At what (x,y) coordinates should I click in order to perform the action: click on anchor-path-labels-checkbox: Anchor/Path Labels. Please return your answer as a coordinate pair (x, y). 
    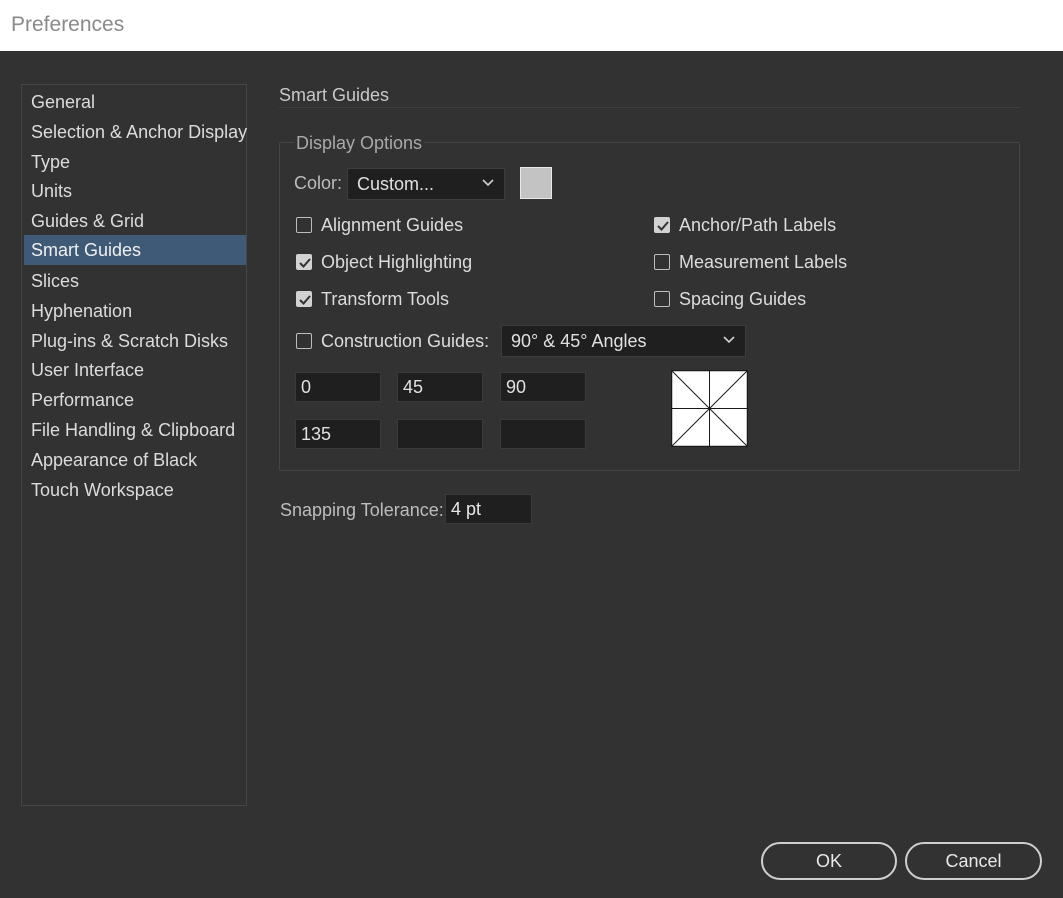
    Looking at the image, I should click on (745, 225).